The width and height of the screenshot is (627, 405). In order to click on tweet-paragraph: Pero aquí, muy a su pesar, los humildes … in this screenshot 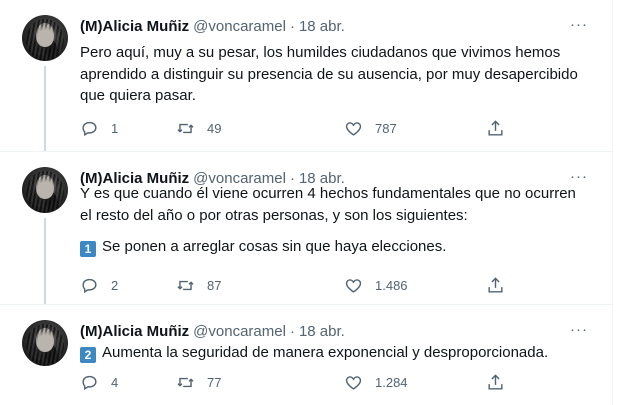, I will do `click(329, 74)`.